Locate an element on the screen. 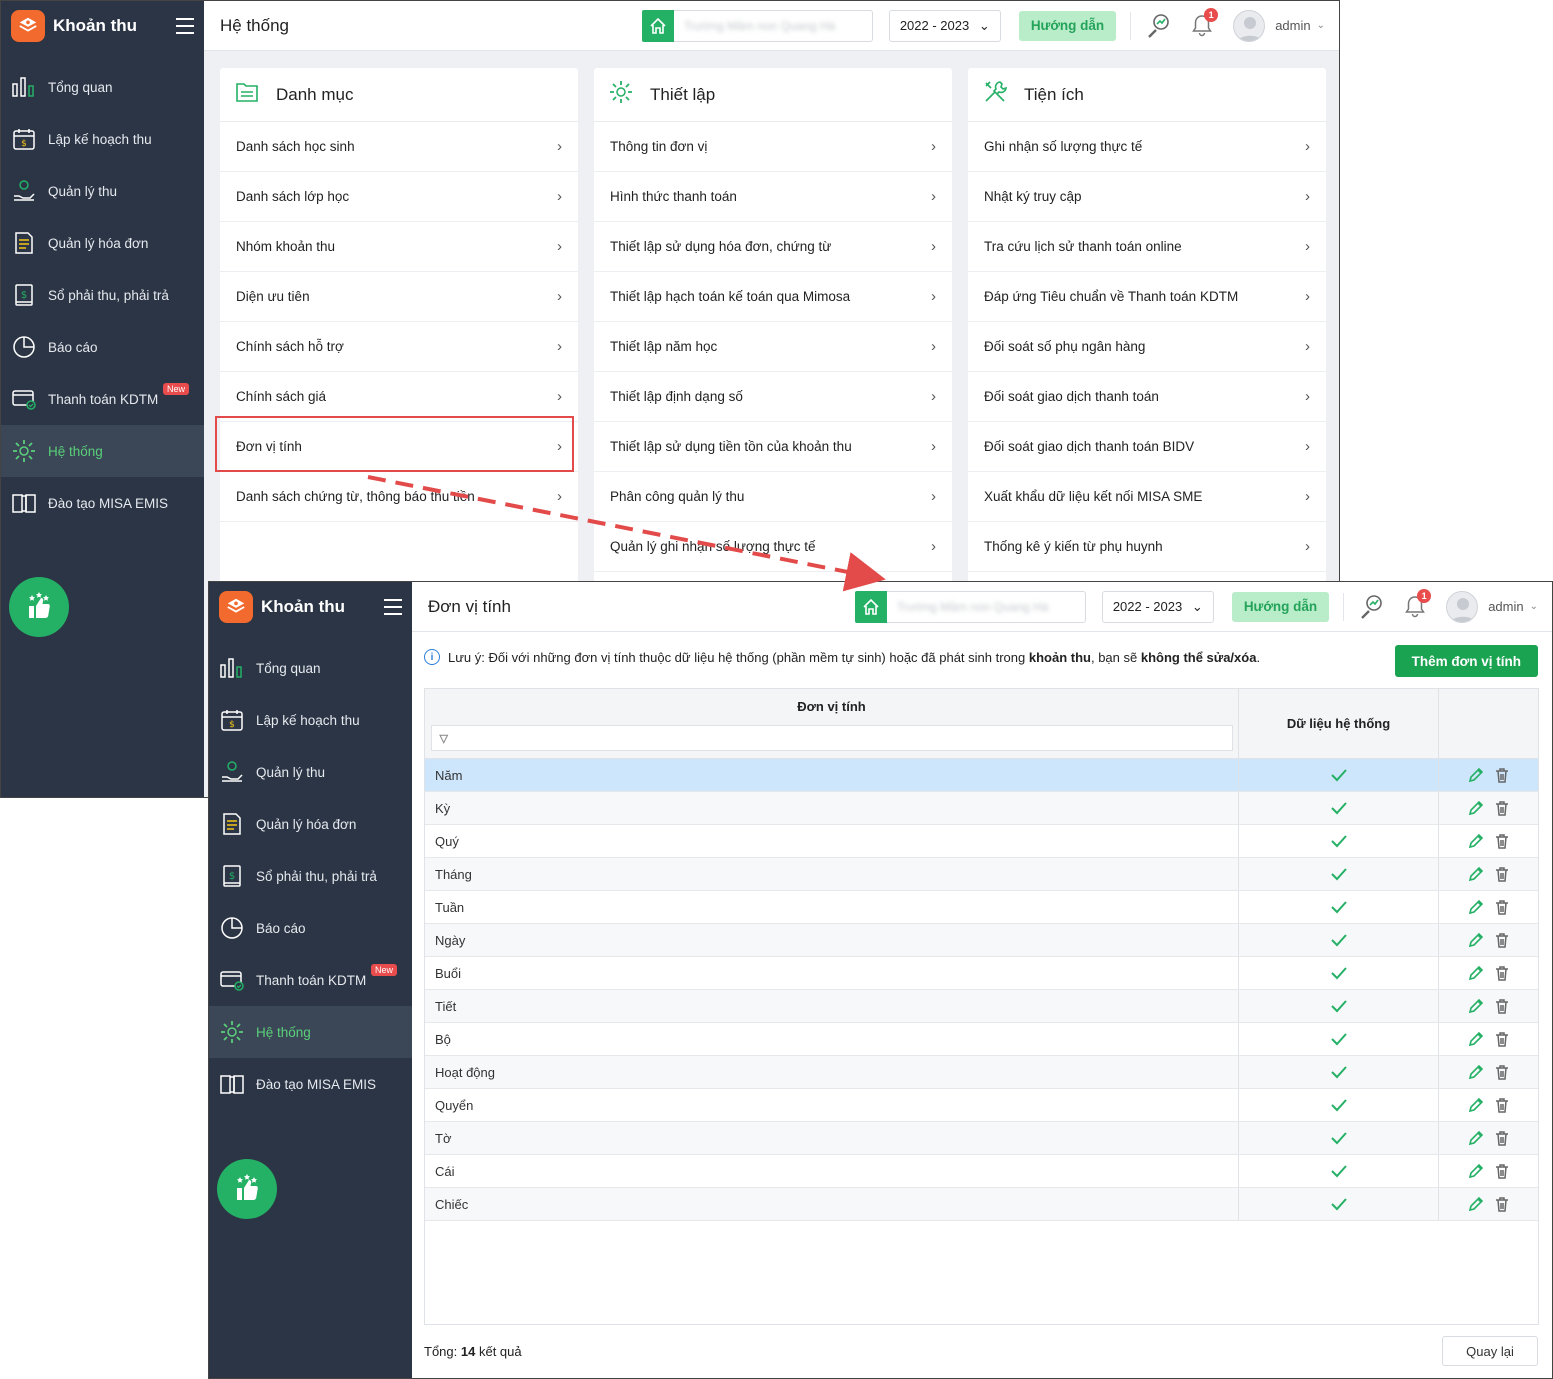 The width and height of the screenshot is (1553, 1379). table-row: Kỳ is located at coordinates (981, 808).